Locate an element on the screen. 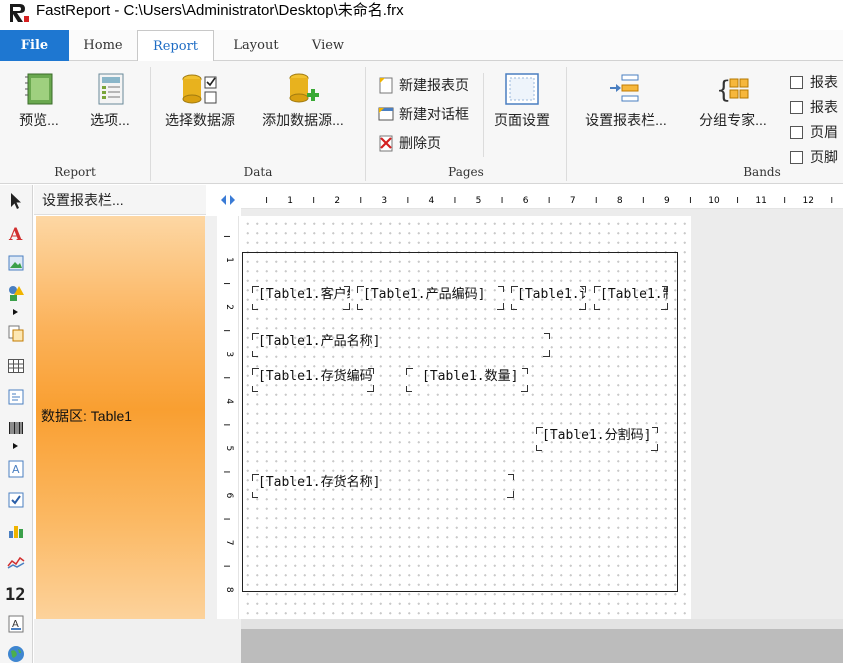 This screenshot has width=843, height=663. text-field-inventory-code: [Table1.存货编码] is located at coordinates (313, 380).